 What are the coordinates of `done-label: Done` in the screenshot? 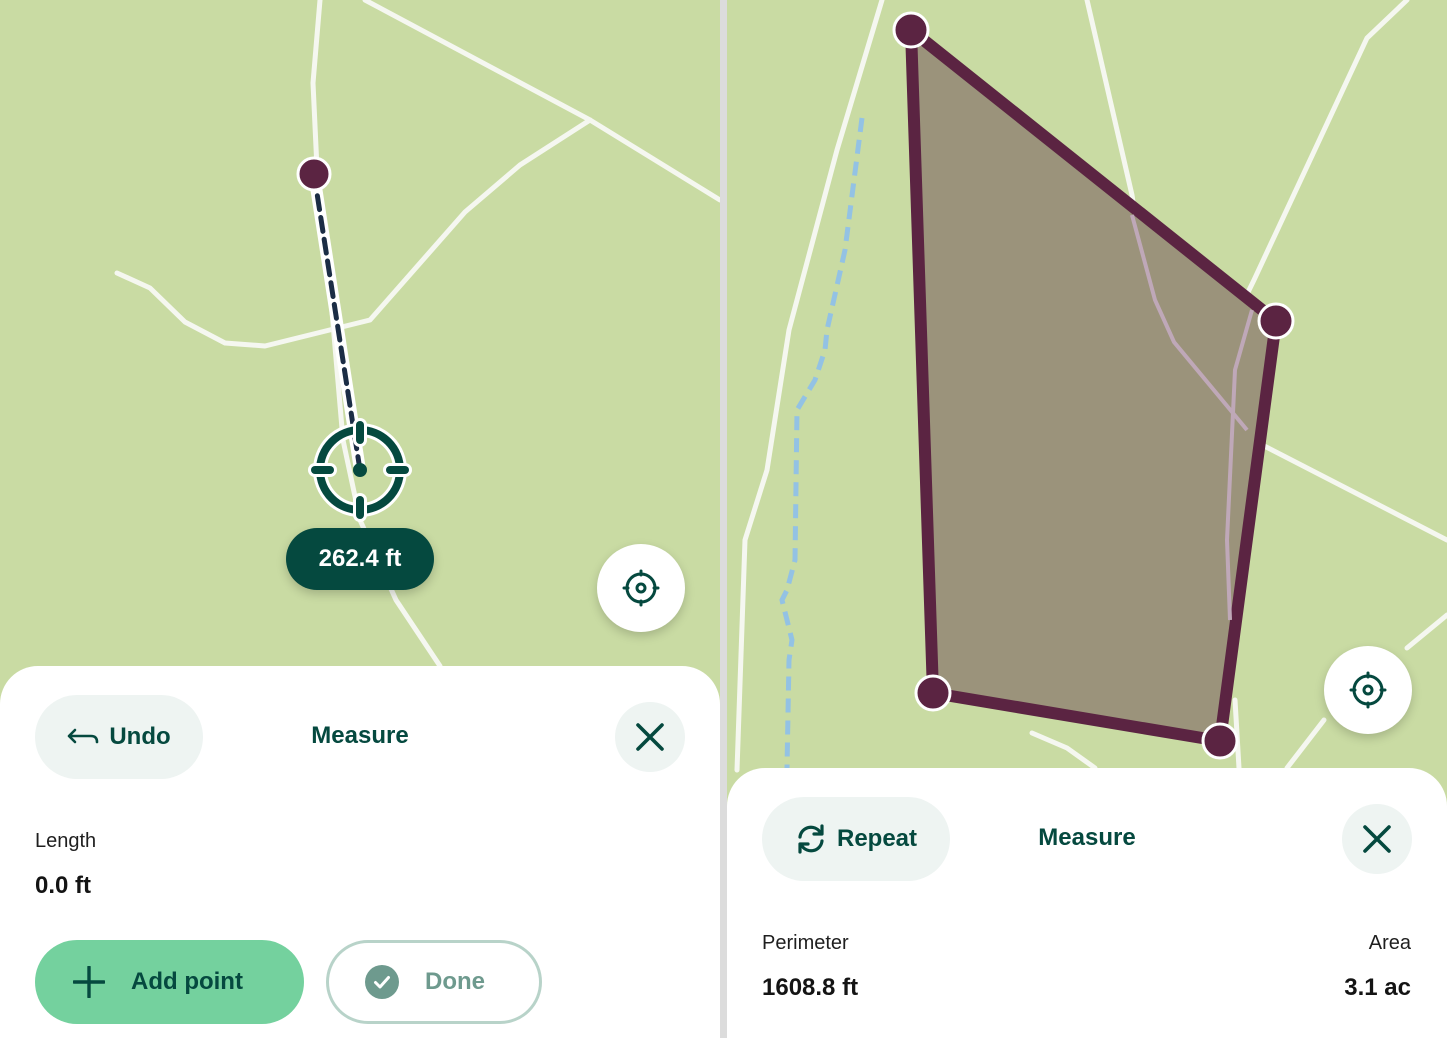 It's located at (455, 981).